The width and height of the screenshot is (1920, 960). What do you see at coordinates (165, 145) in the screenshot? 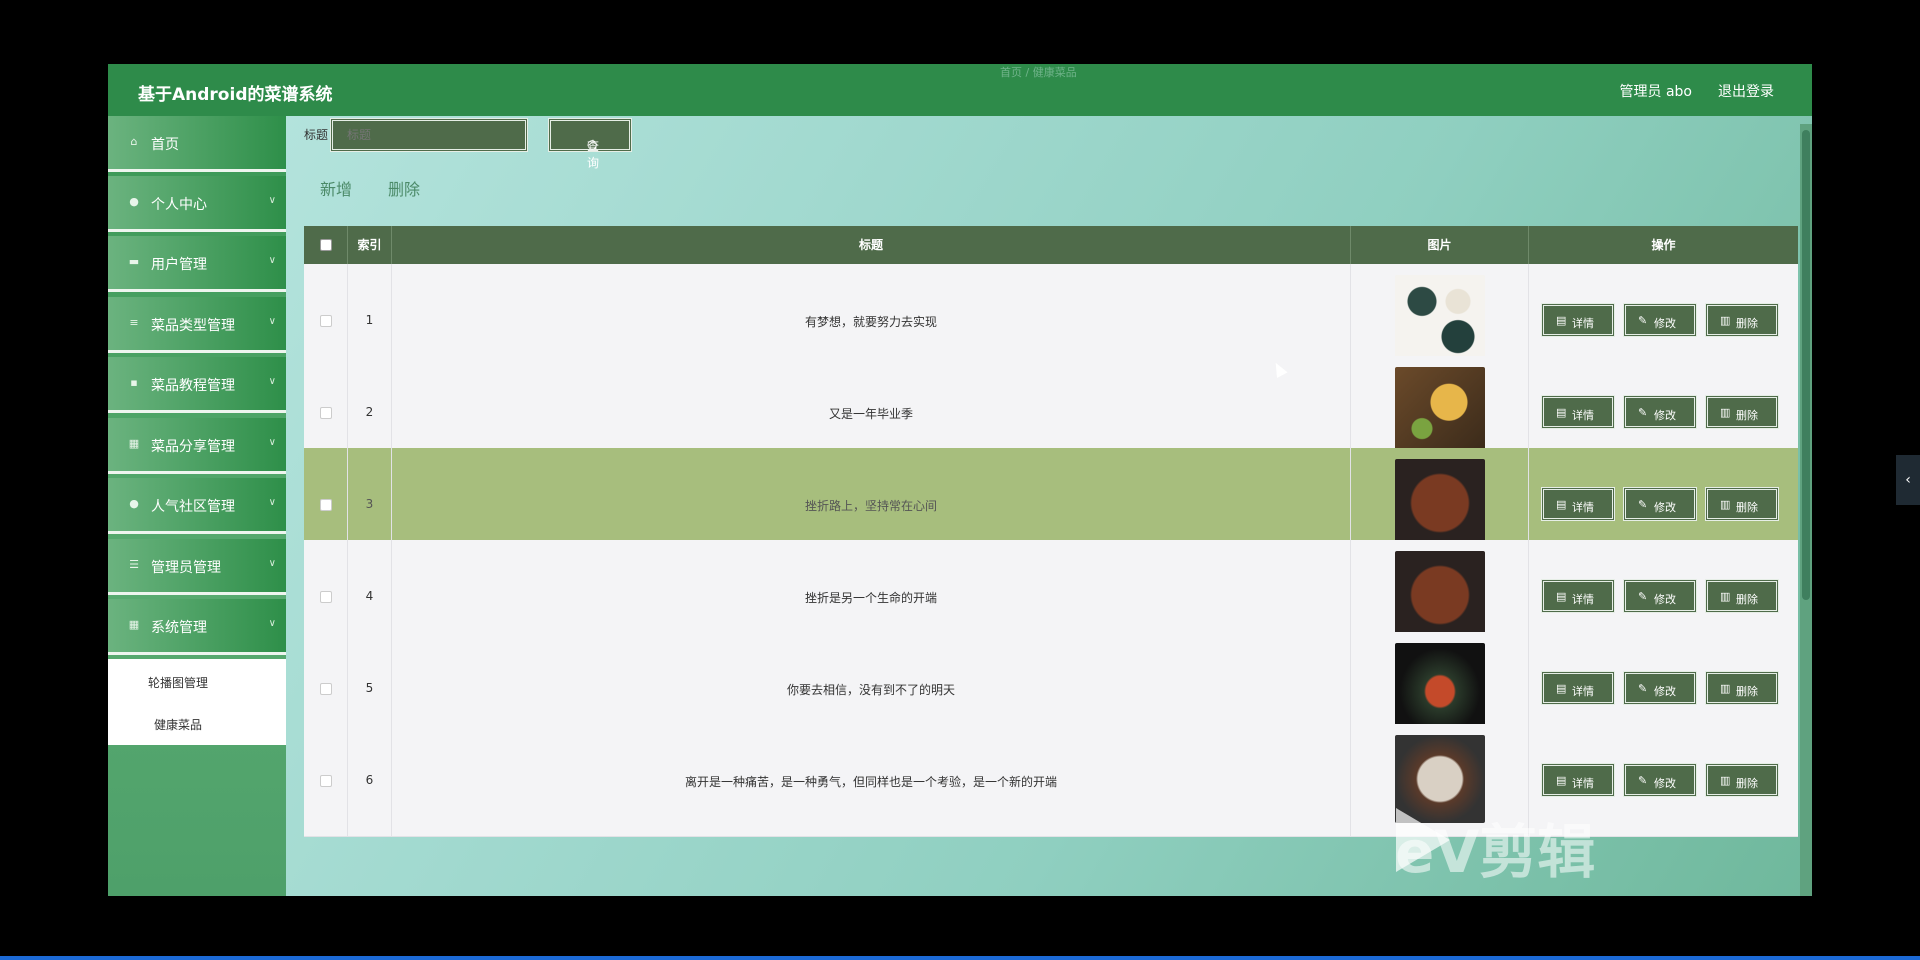
I see `sidebar-item-label: 首页` at bounding box center [165, 145].